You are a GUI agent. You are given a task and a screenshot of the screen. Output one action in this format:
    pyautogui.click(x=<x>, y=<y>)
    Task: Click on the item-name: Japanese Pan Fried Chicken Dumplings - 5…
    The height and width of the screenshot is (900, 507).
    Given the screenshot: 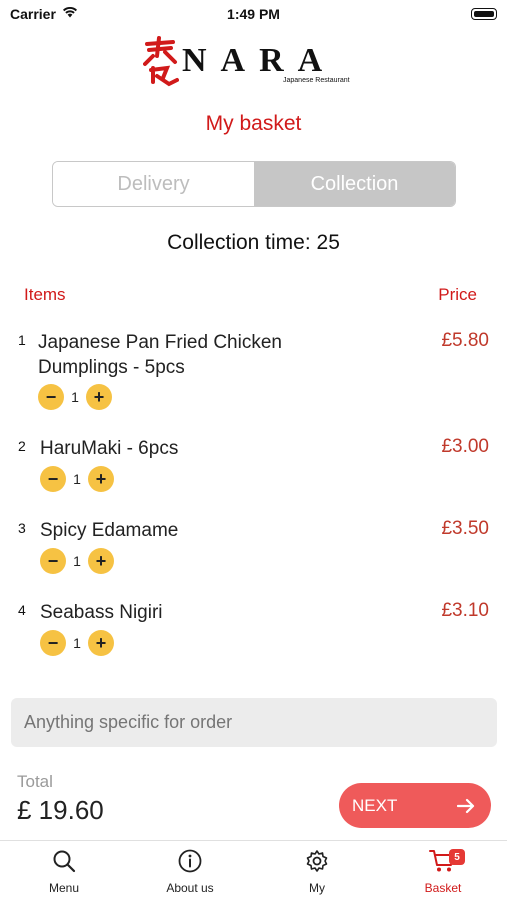 What is the action you would take?
    pyautogui.click(x=160, y=355)
    